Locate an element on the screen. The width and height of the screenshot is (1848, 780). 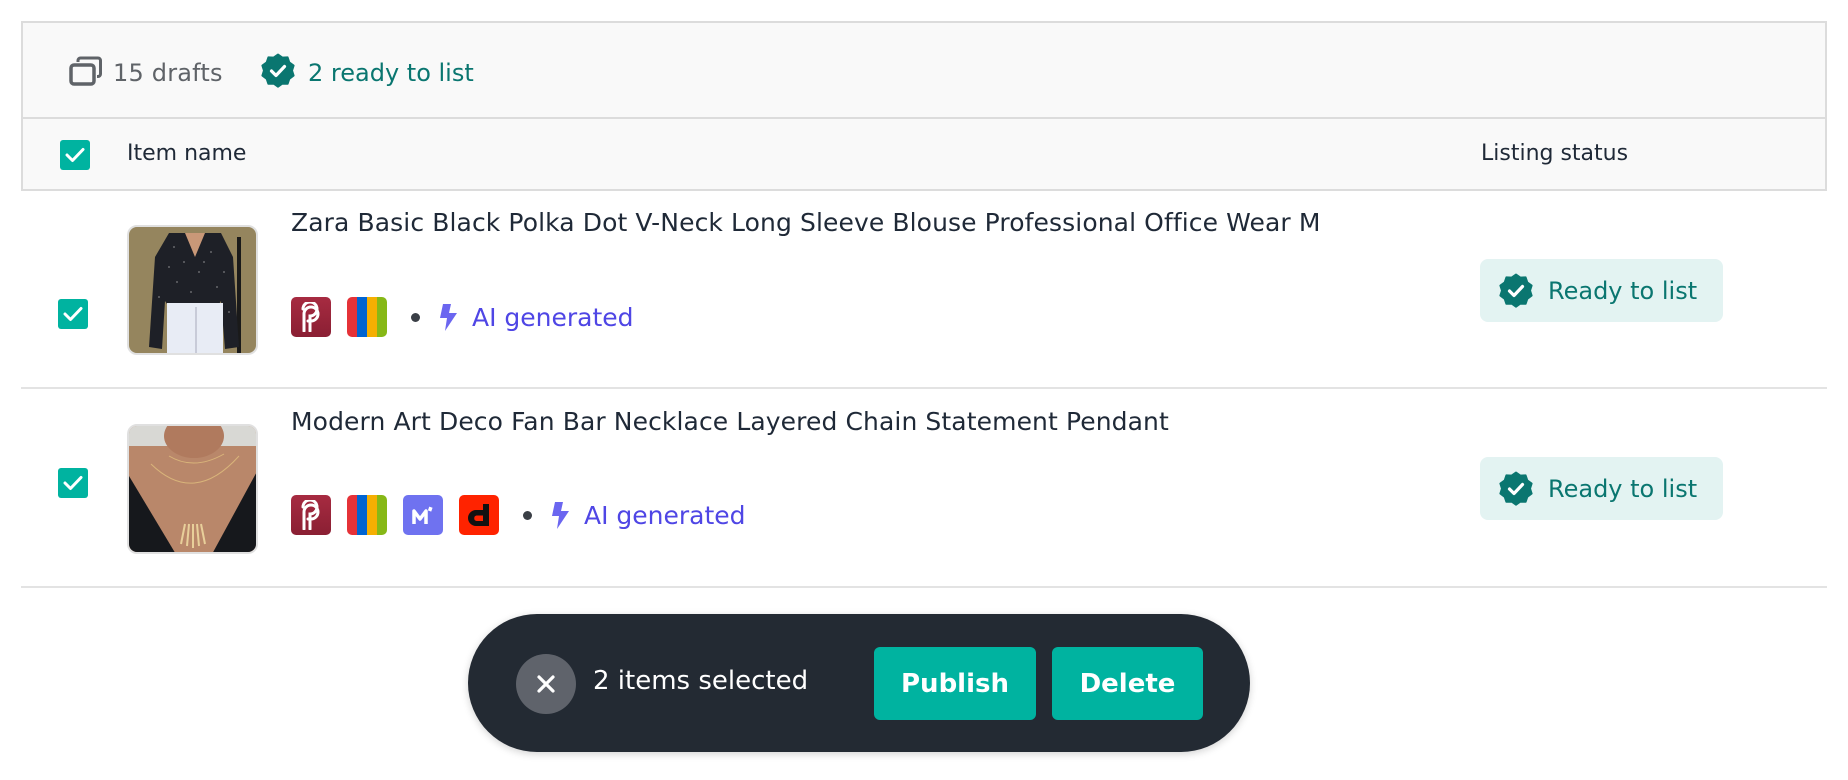
summary-bar: 15 drafts 2 ready to list is located at coordinates (924, 71).